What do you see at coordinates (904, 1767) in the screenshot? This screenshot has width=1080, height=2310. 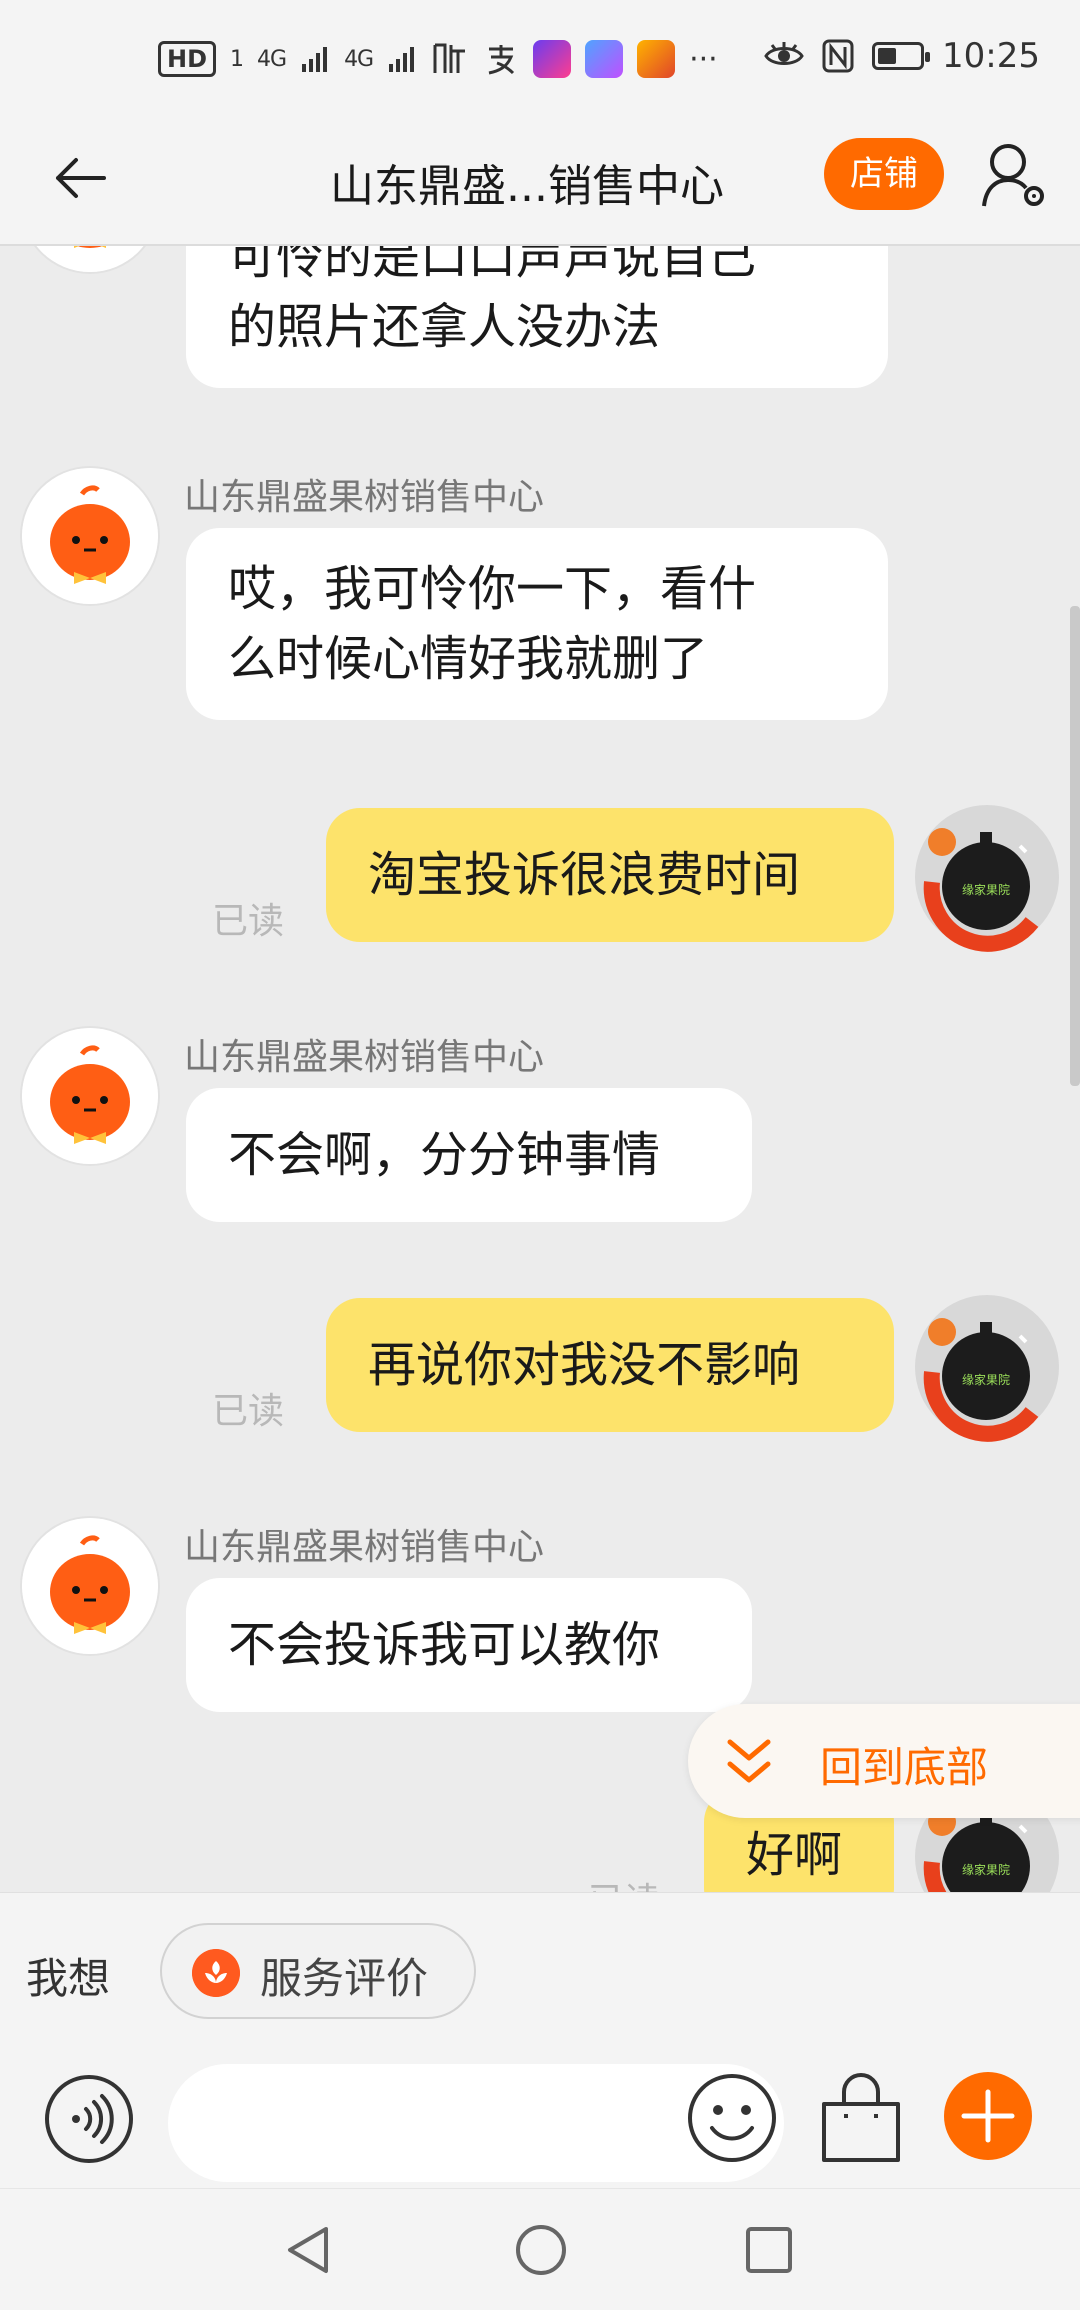 I see `back-to-bottom-label: 回到底部` at bounding box center [904, 1767].